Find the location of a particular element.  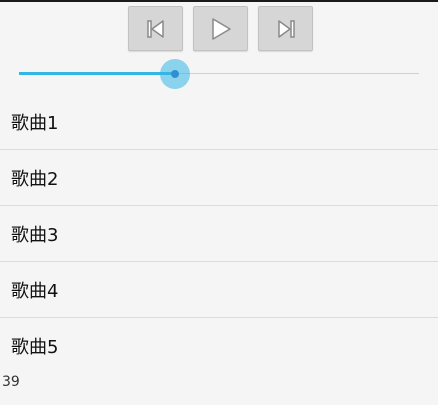

next-button is located at coordinates (285, 28).